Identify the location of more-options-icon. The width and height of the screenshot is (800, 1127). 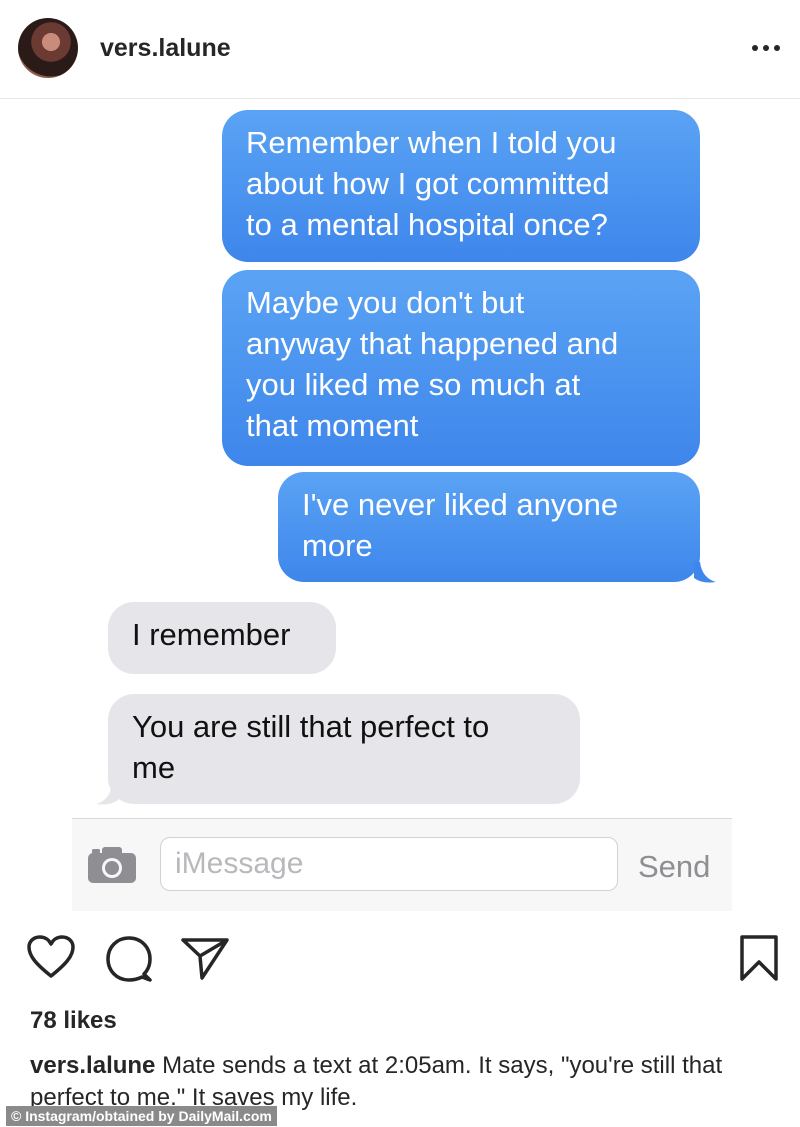
(766, 48).